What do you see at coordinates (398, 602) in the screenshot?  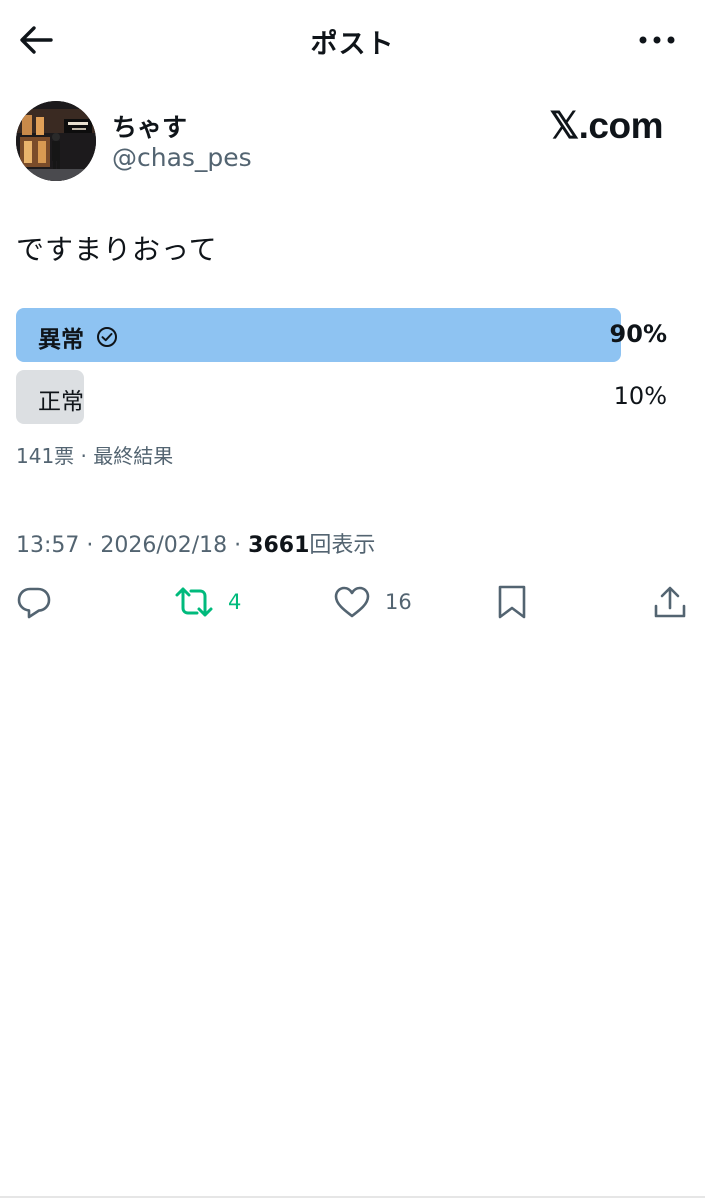 I see `like-count: 16` at bounding box center [398, 602].